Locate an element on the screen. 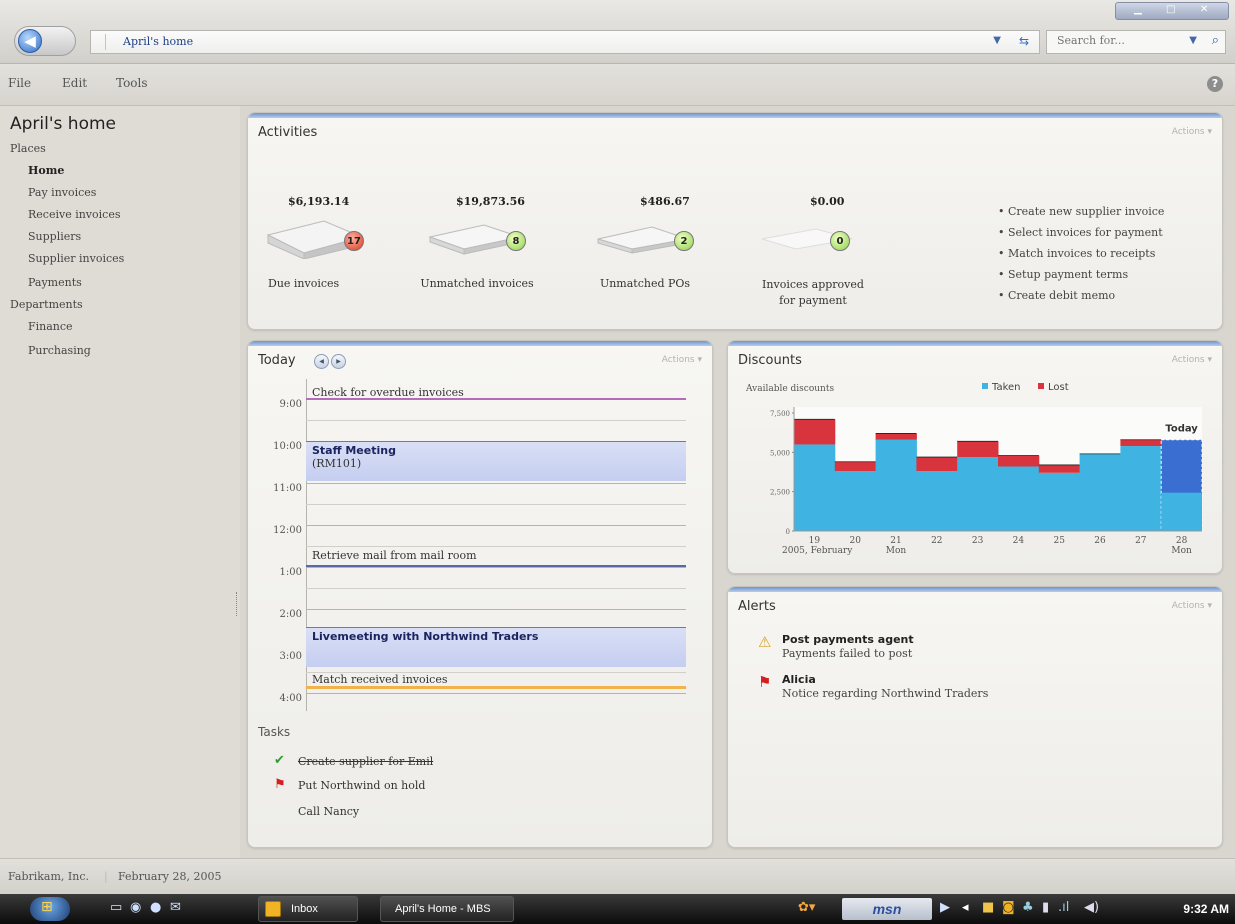 The image size is (1235, 924). x-tick-label: 26 is located at coordinates (1100, 541).